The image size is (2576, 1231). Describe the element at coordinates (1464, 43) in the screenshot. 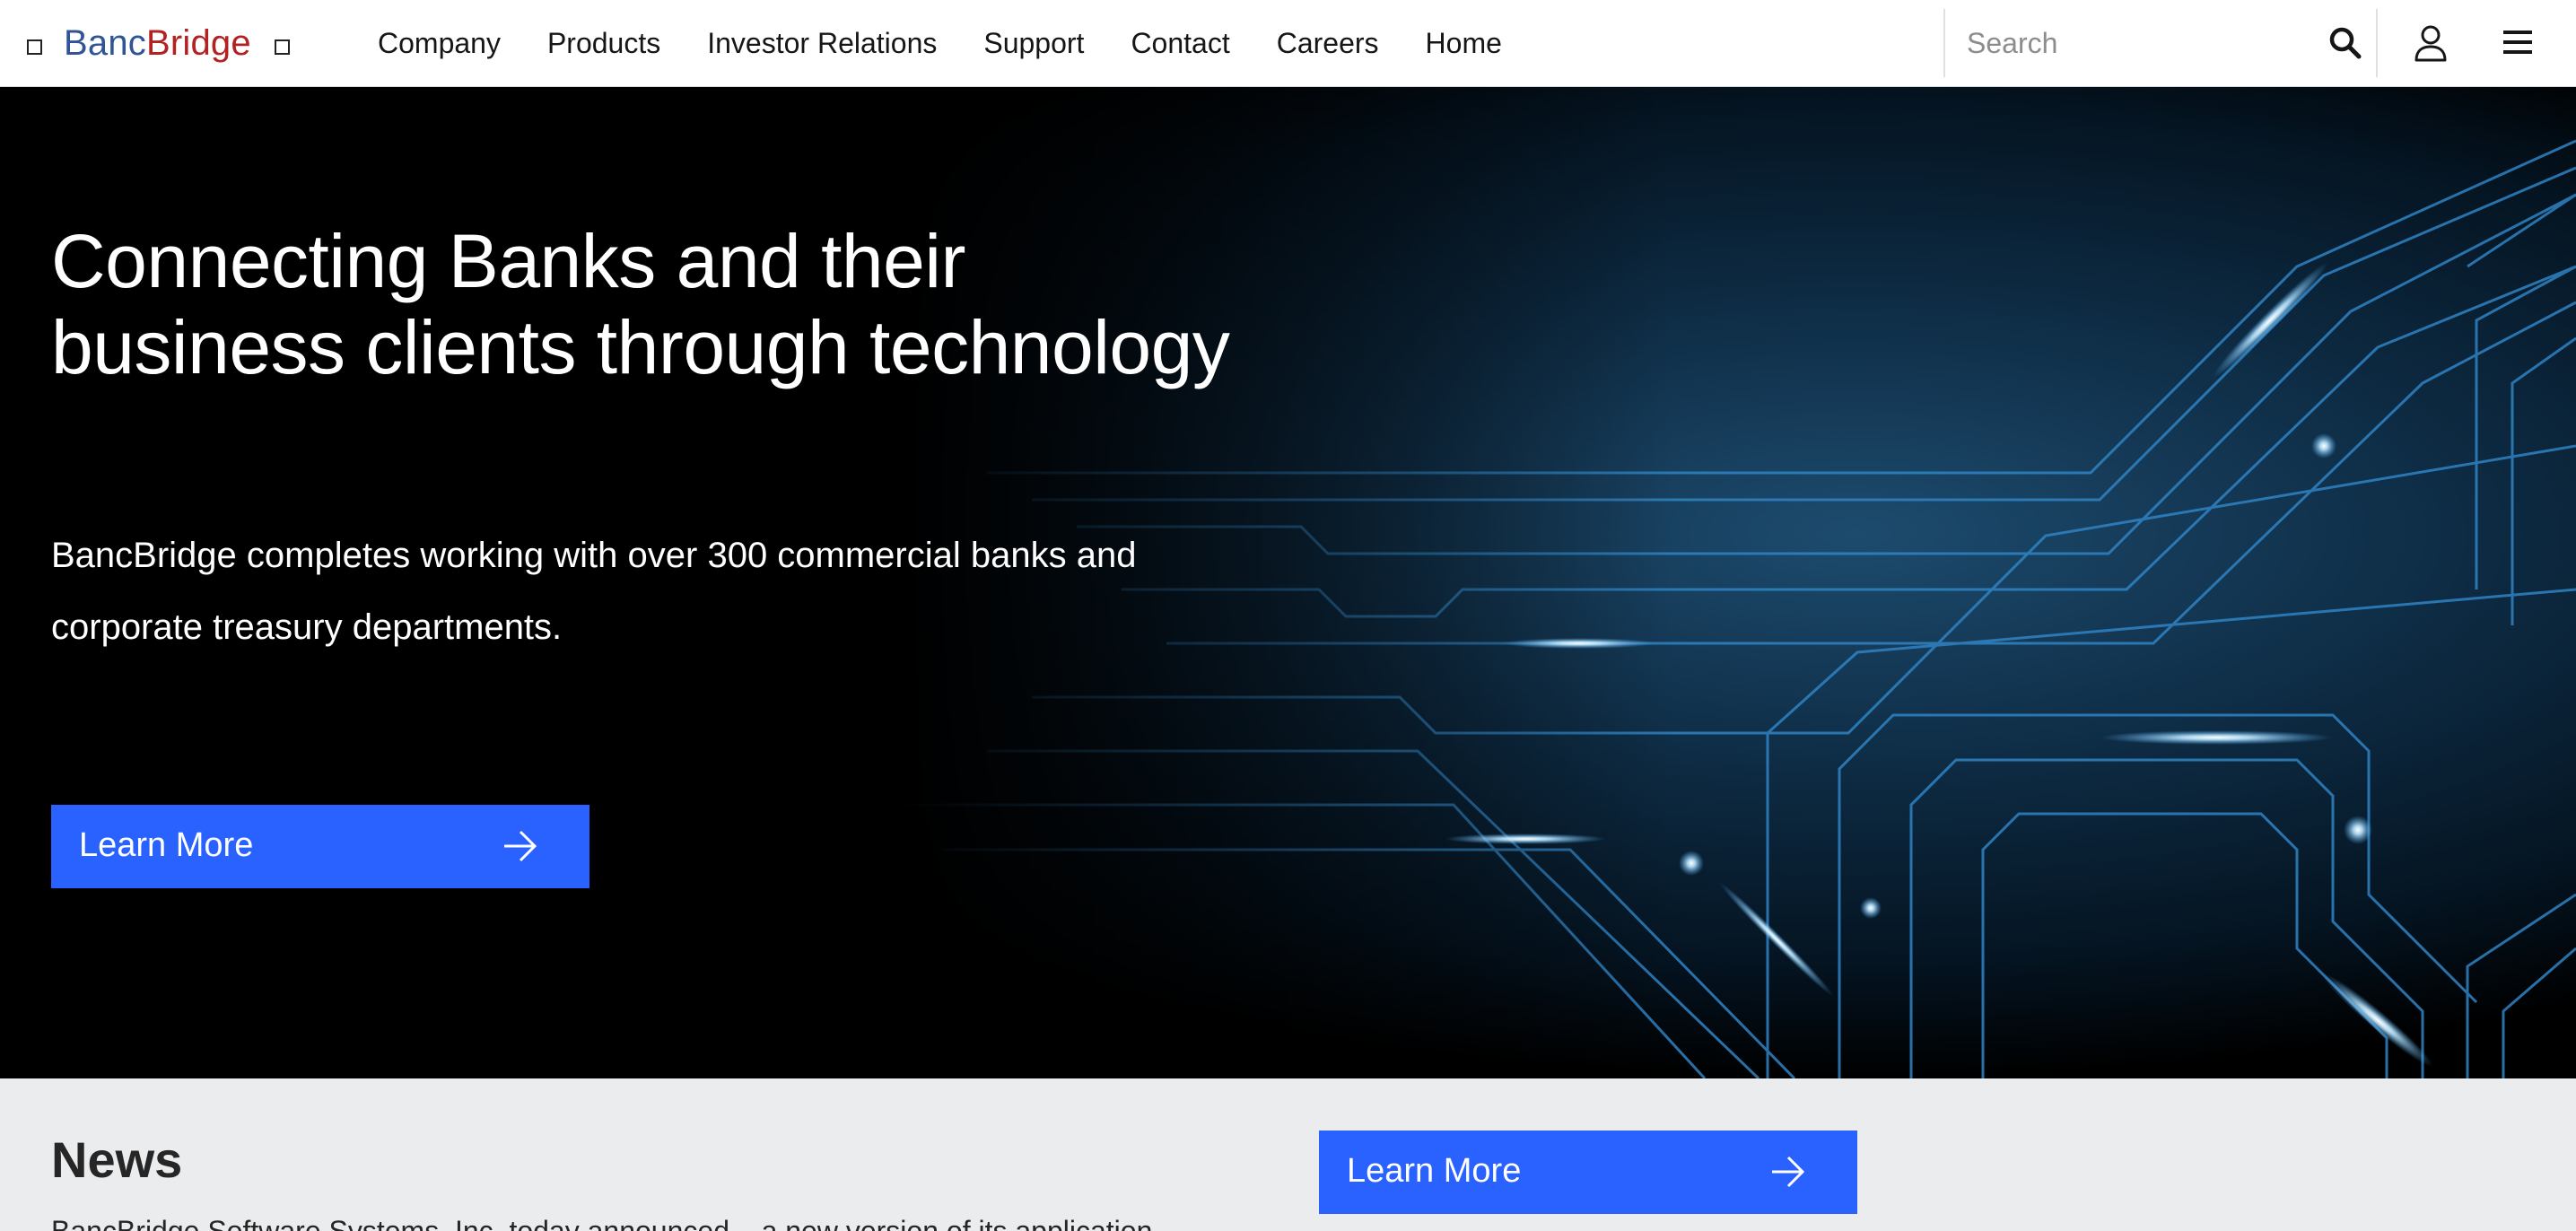

I see `nav-item-home: Home` at that location.